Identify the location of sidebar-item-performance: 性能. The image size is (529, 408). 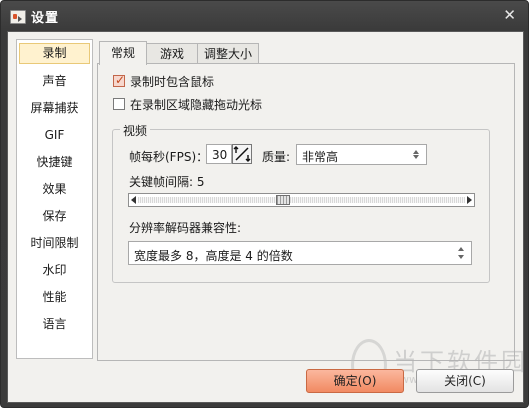
(54, 297).